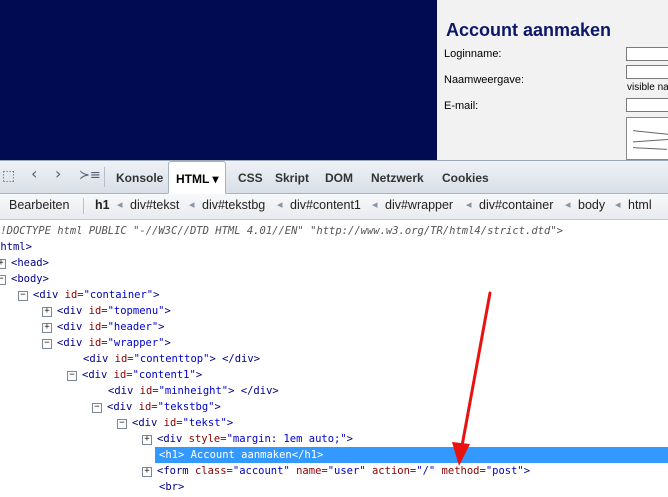  I want to click on annotation-arrow-icon, so click(472, 378).